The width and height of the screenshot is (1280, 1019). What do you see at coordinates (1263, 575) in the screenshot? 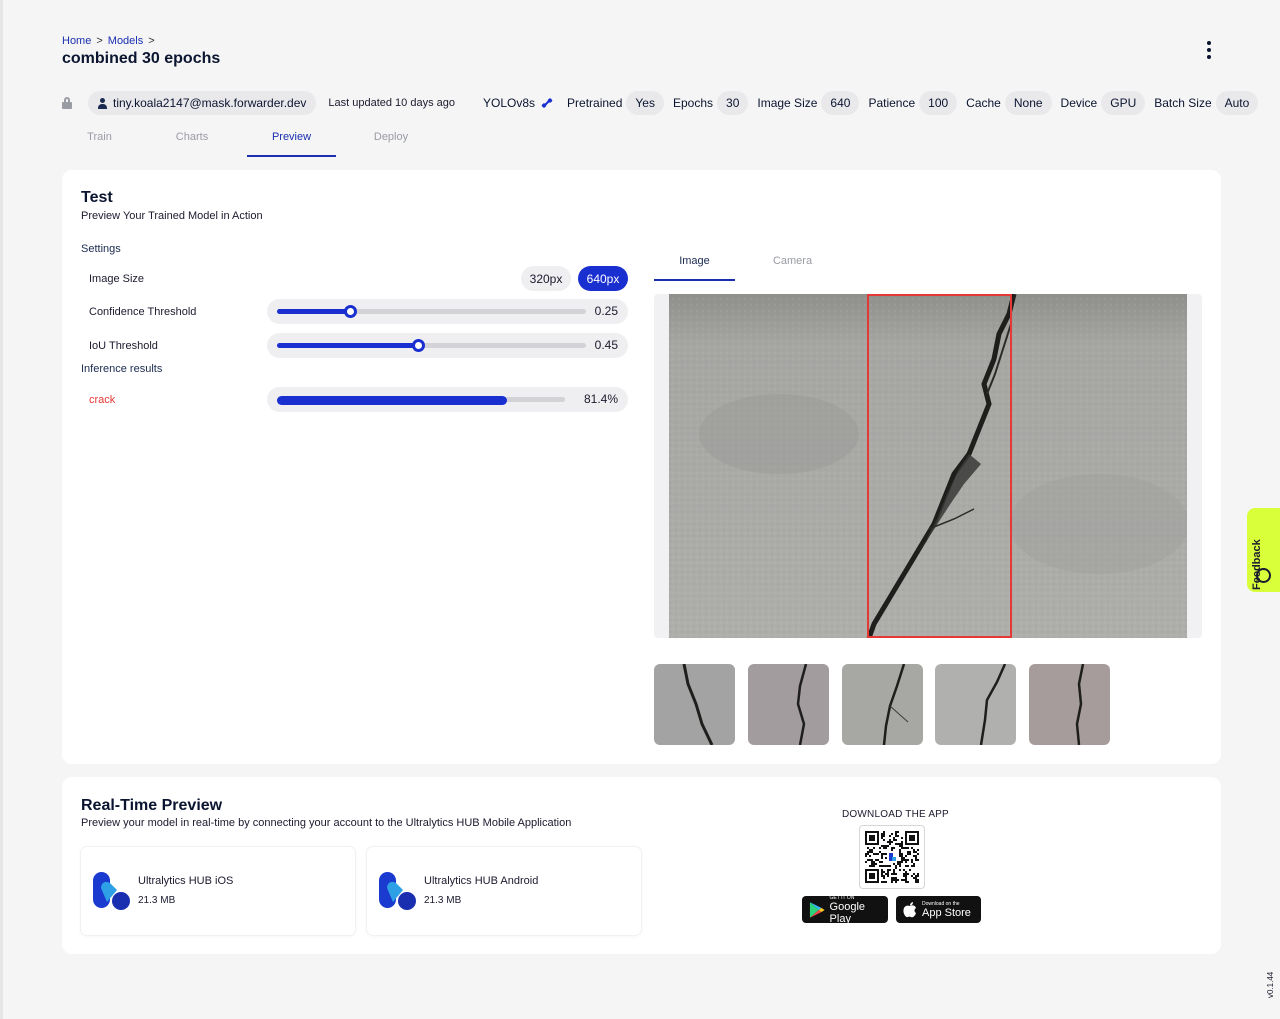
I see `smile-icon` at bounding box center [1263, 575].